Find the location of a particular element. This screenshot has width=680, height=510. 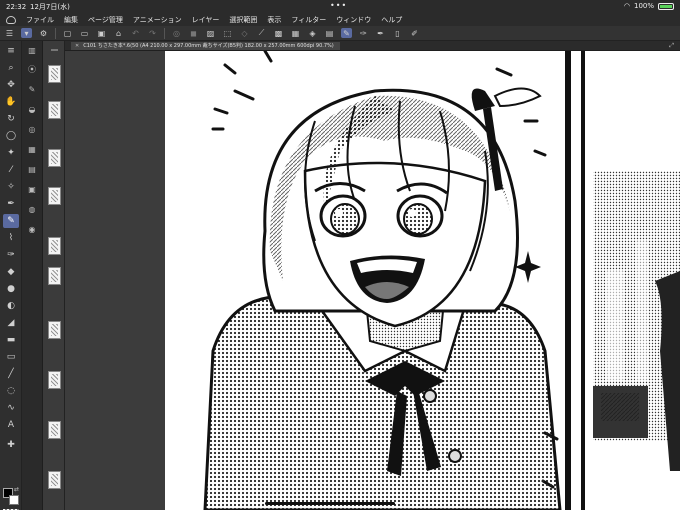

status-right: ◠ 100% is located at coordinates (649, 6).